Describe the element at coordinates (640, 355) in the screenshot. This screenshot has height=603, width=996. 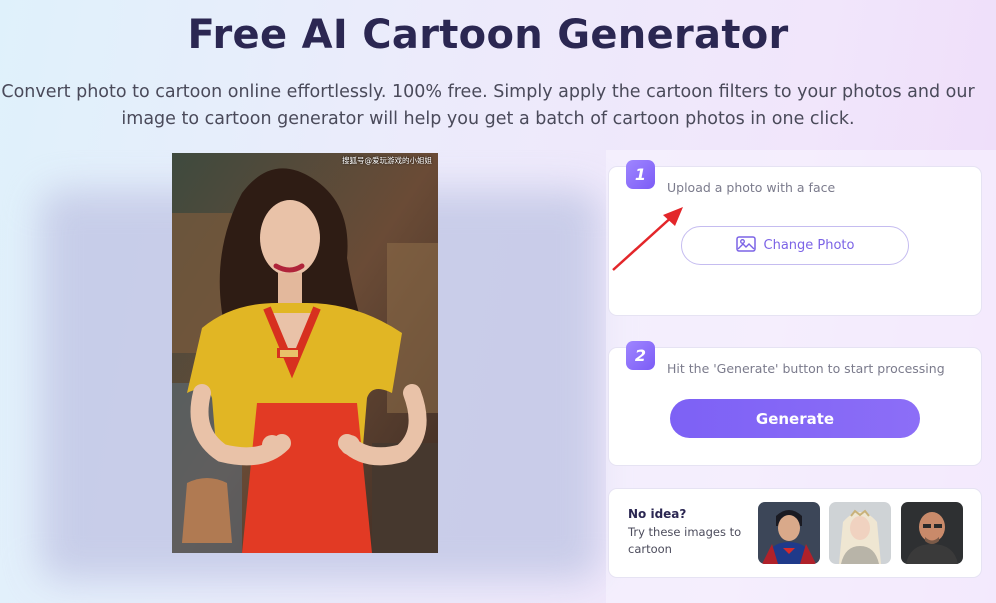
I see `step-2-badge: 2` at that location.